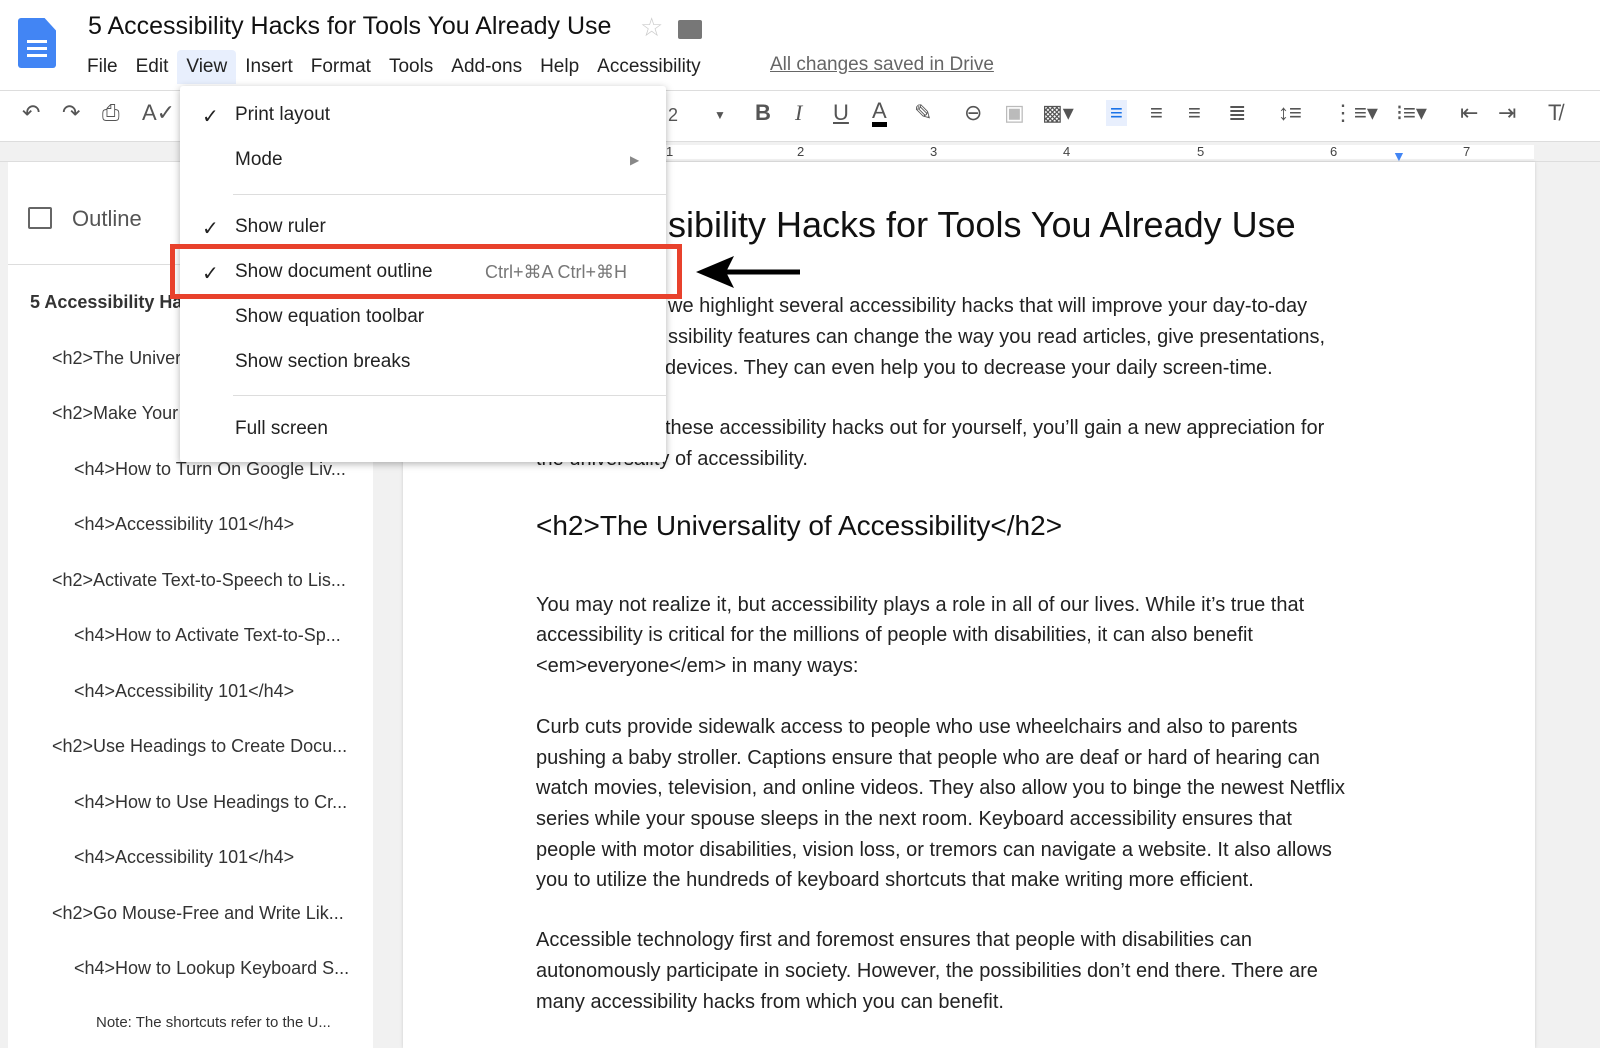  Describe the element at coordinates (763, 113) in the screenshot. I see `bold-icon: B` at that location.